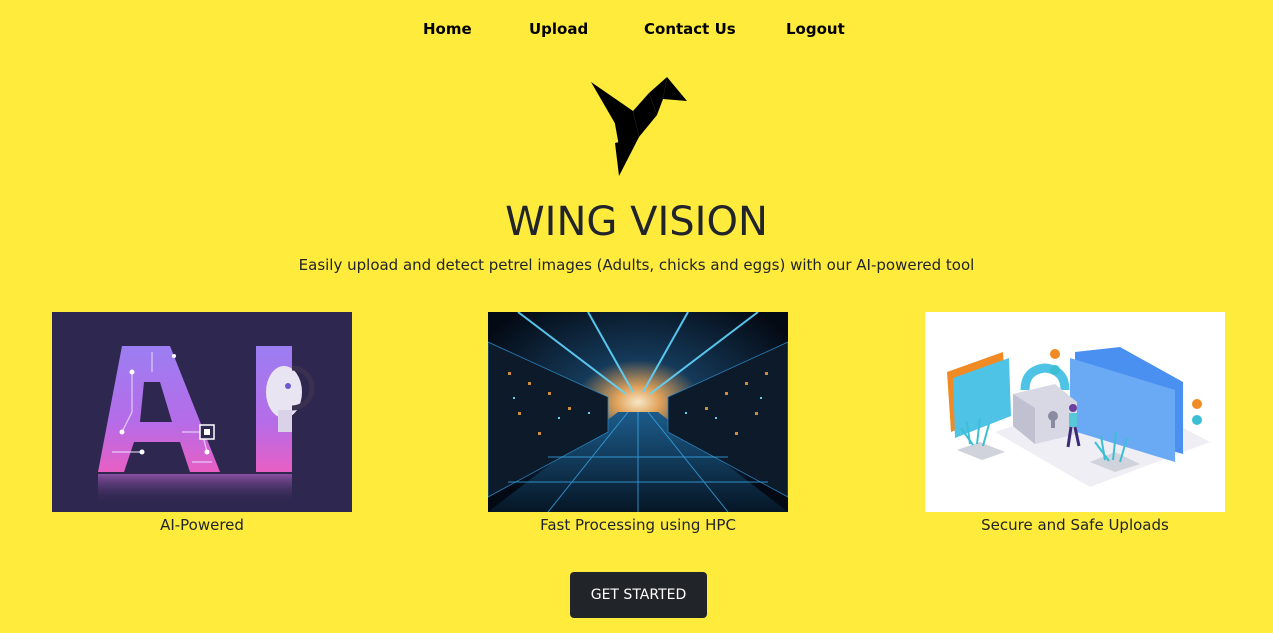 This screenshot has height=633, width=1273. I want to click on feature-caption: Fast Processing using HPC, so click(638, 525).